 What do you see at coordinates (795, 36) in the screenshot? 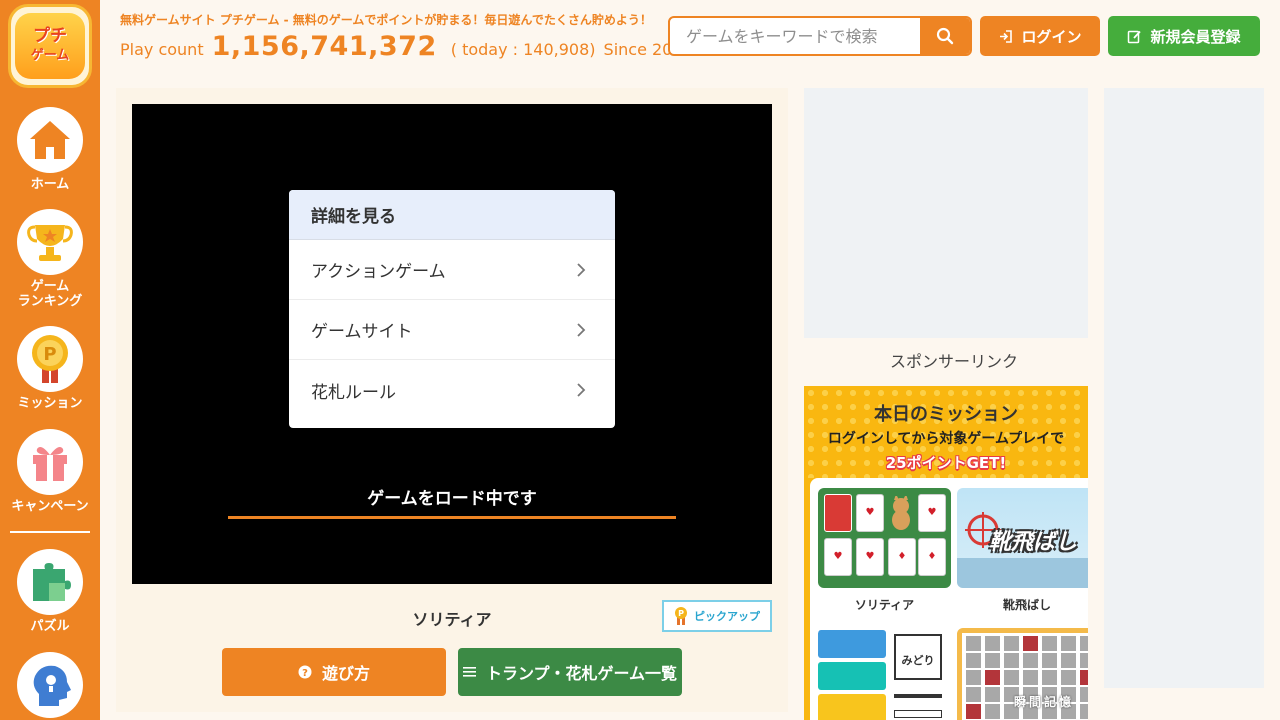
I see `search-input` at bounding box center [795, 36].